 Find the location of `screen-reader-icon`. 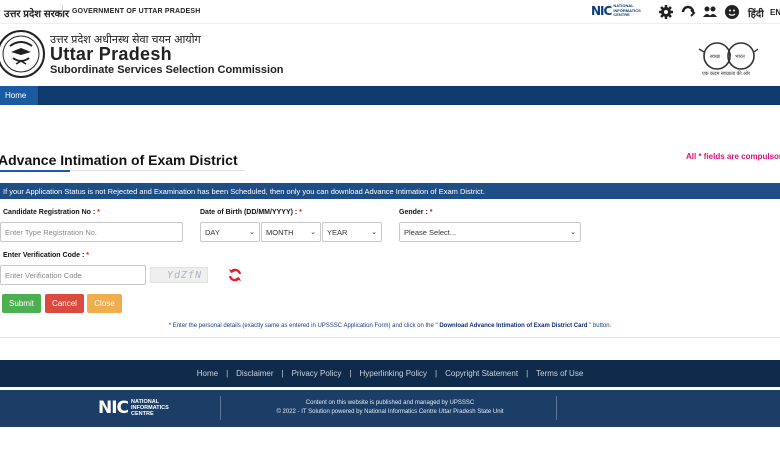

screen-reader-icon is located at coordinates (710, 12).